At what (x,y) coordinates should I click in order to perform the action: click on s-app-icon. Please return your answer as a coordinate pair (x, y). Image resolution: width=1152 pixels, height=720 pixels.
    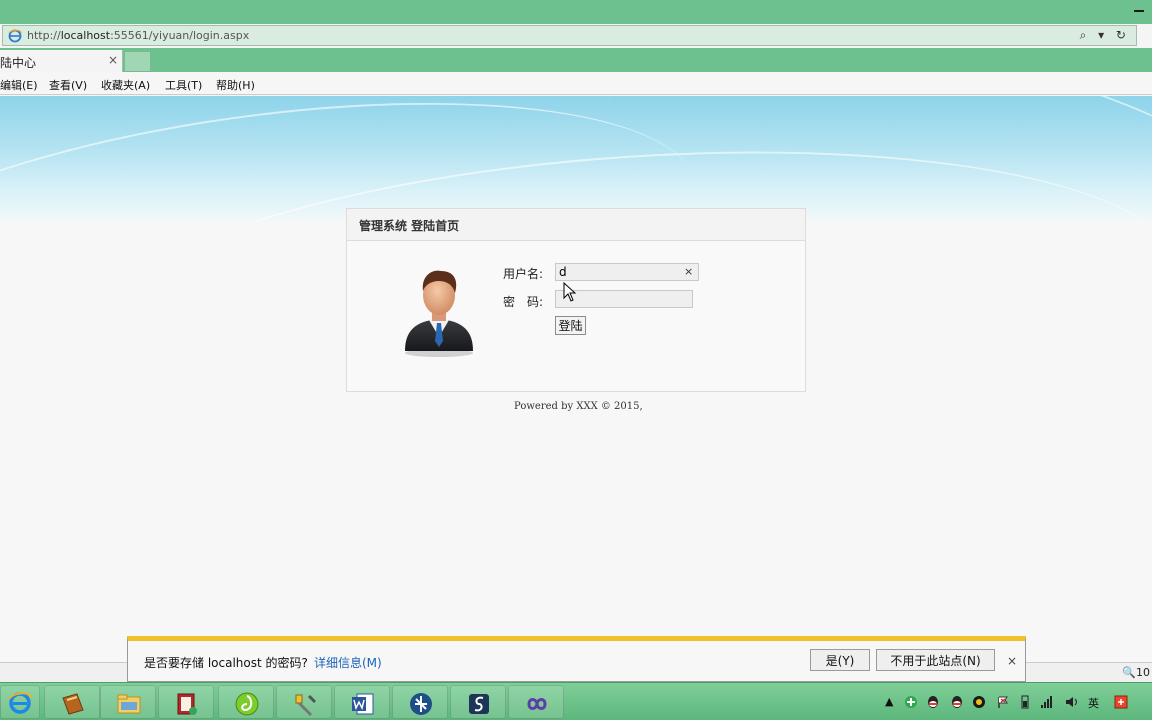
    Looking at the image, I should click on (479, 704).